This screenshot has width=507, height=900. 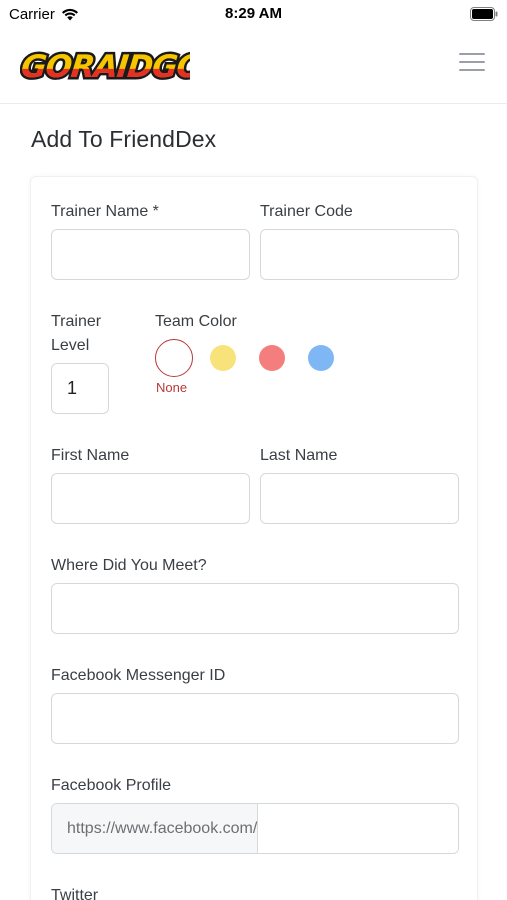 I want to click on facebook-profile-group: https://www.facebook.com/, so click(x=255, y=828).